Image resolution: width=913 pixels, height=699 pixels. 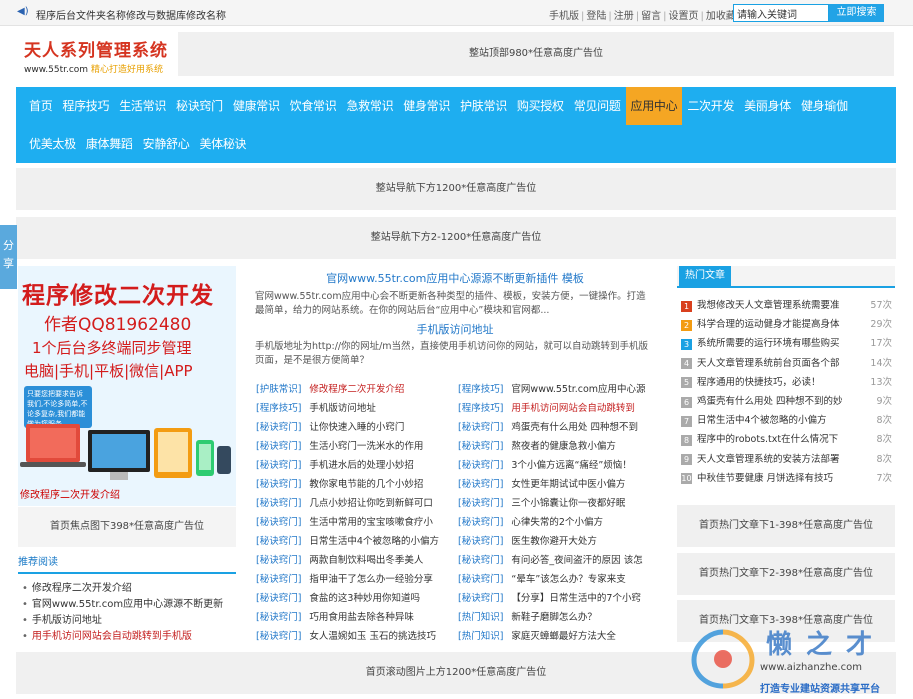 I want to click on article-row: [秘诀窍门] 3个小偏方远离“痛经”烦恼！, so click(x=555, y=466).